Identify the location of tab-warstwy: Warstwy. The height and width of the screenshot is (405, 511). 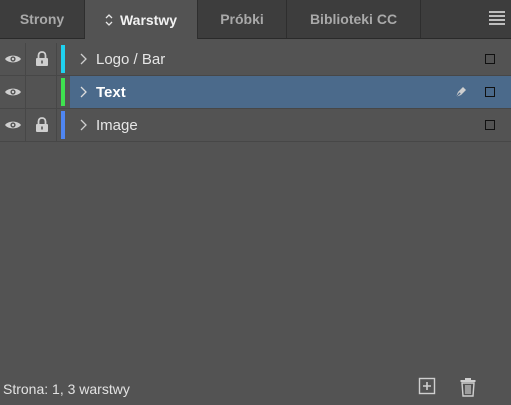
(141, 19).